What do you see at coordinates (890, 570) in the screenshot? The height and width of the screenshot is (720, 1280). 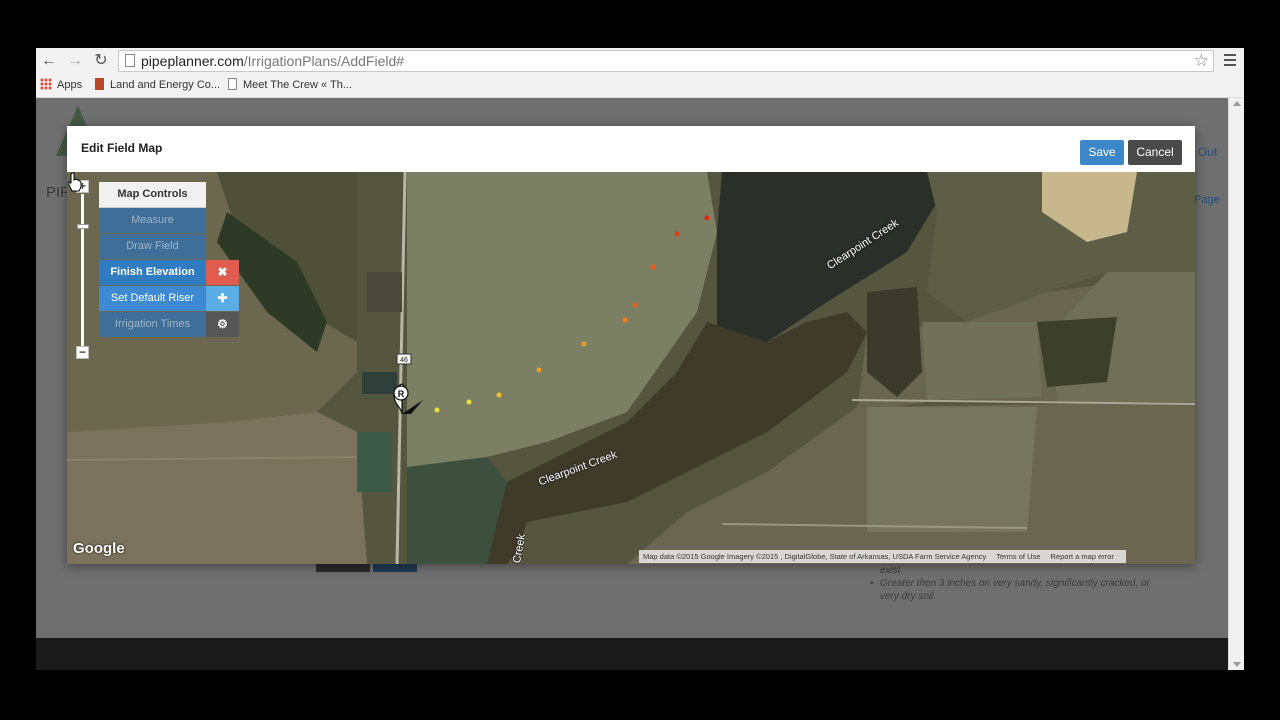 I see `list-item: exist` at bounding box center [890, 570].